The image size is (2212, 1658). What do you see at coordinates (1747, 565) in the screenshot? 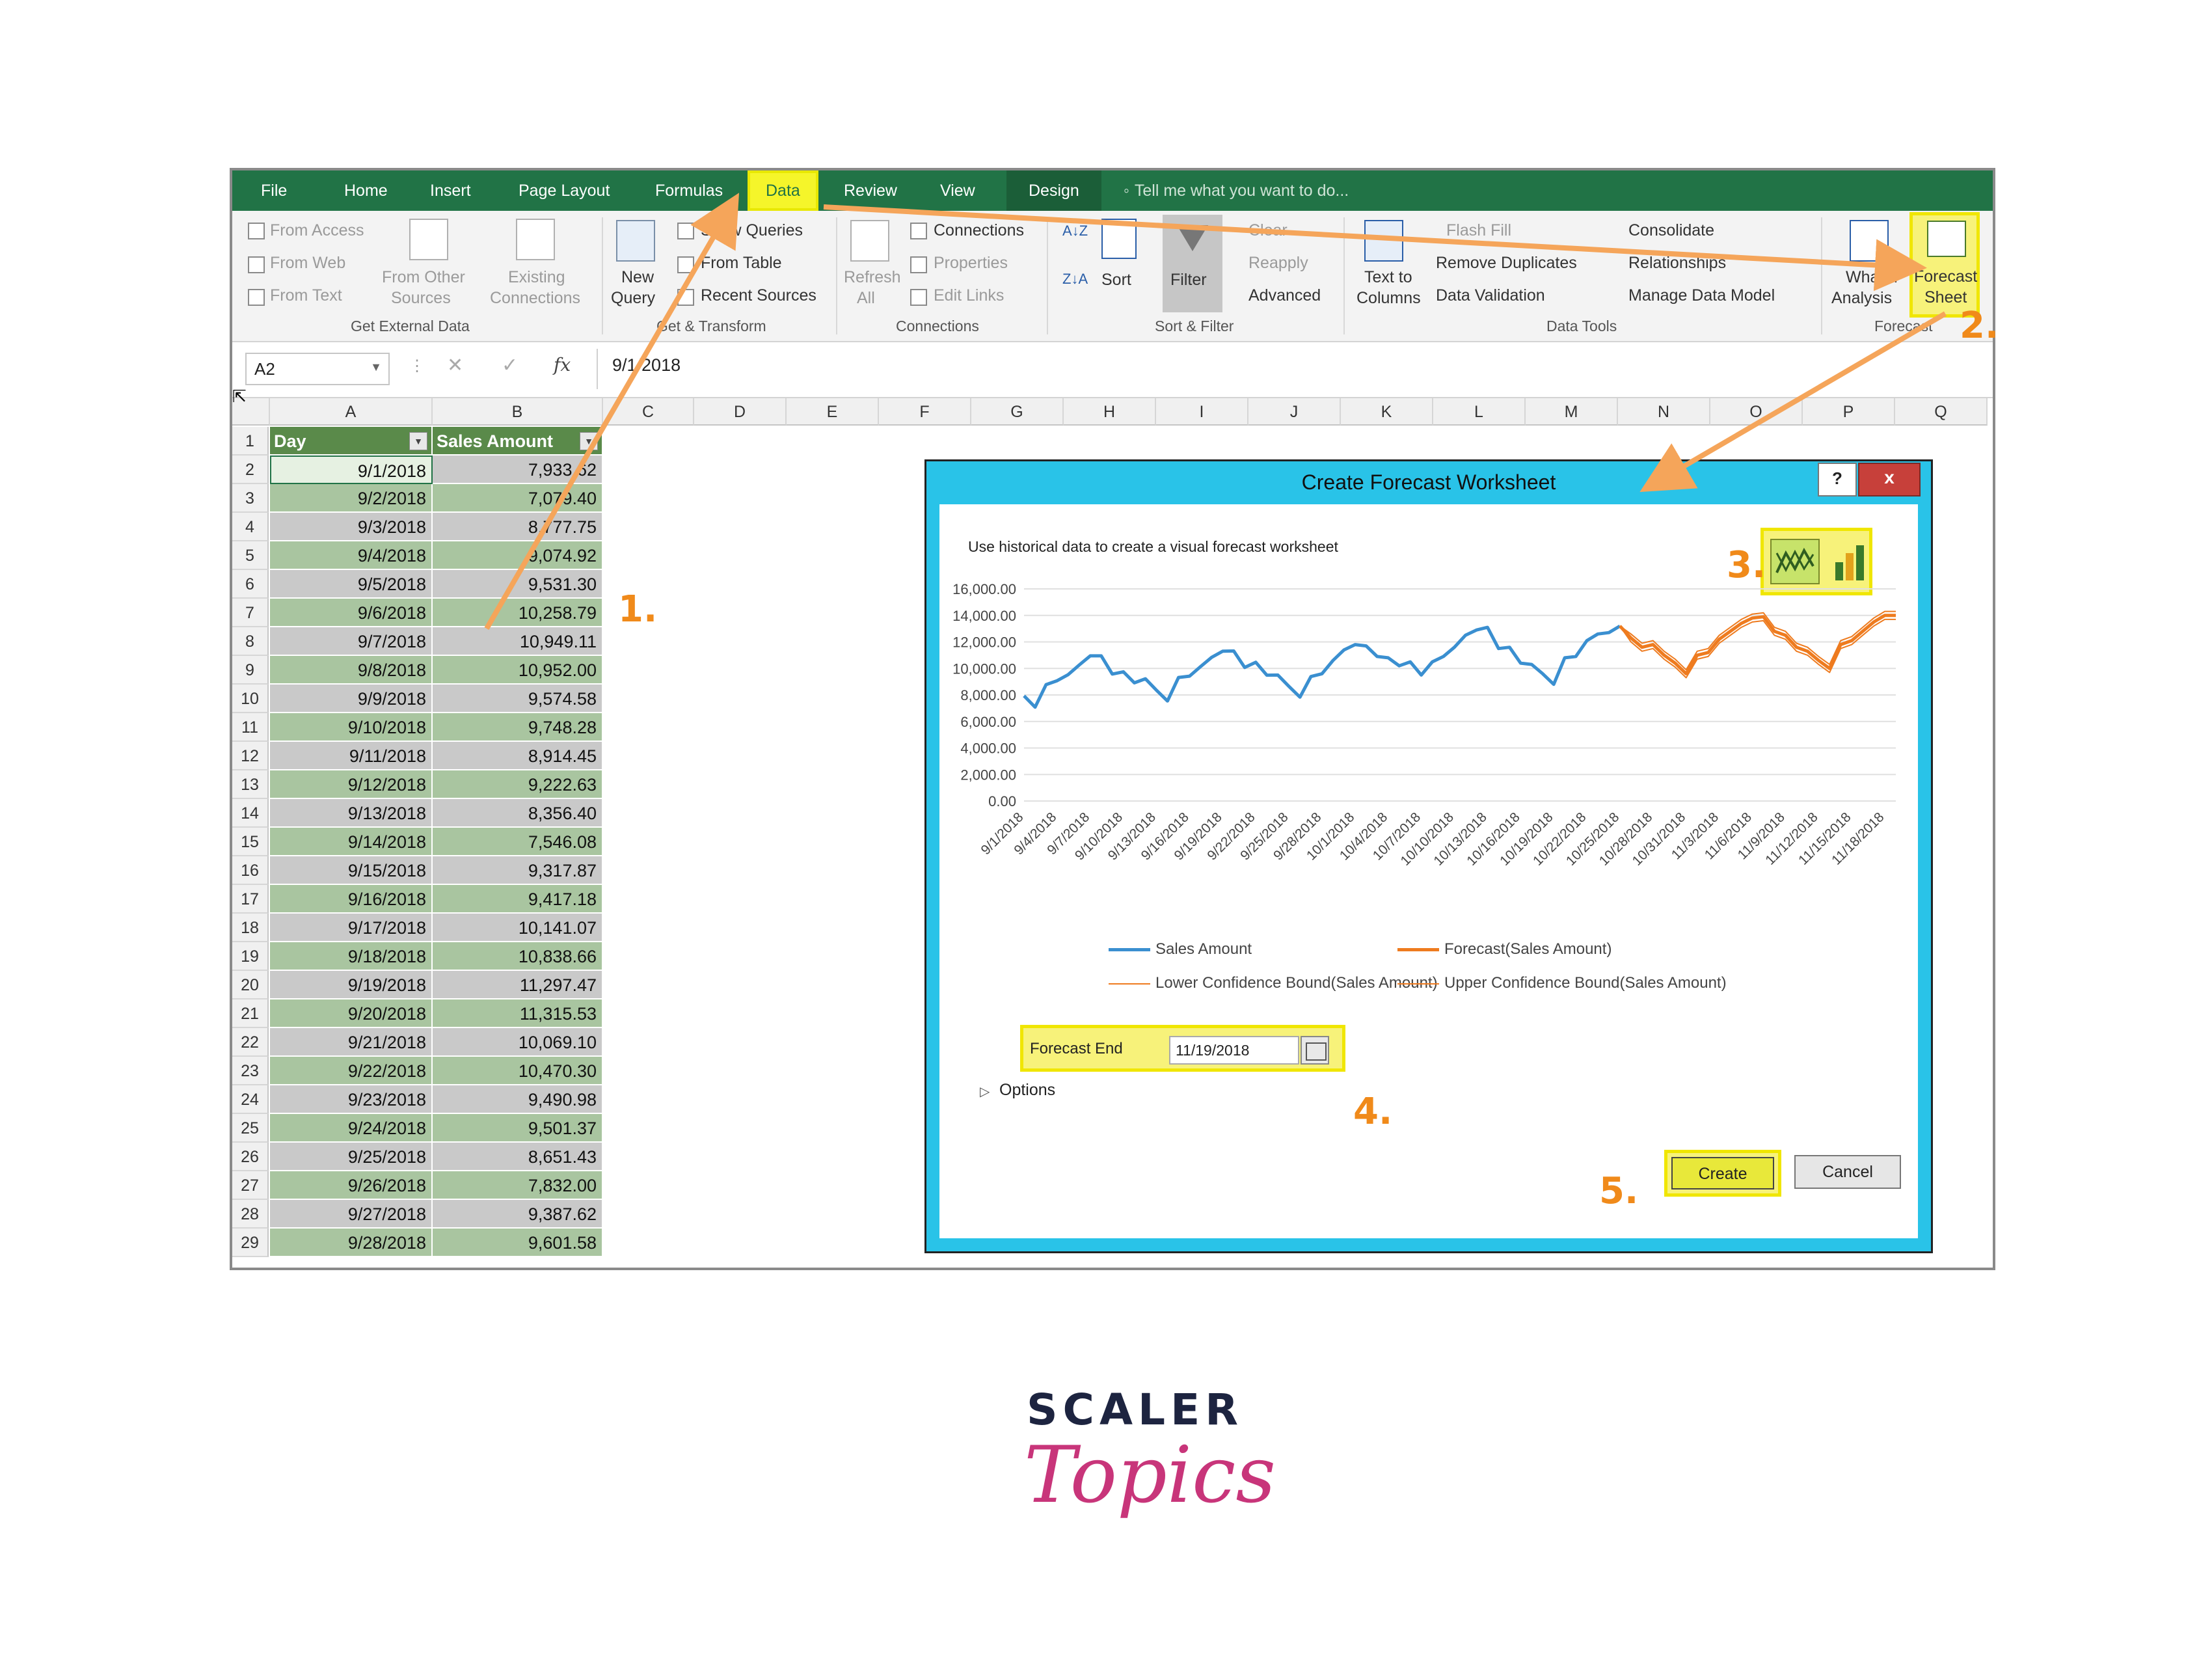
I see `annotation-step-3: 3.` at bounding box center [1747, 565].